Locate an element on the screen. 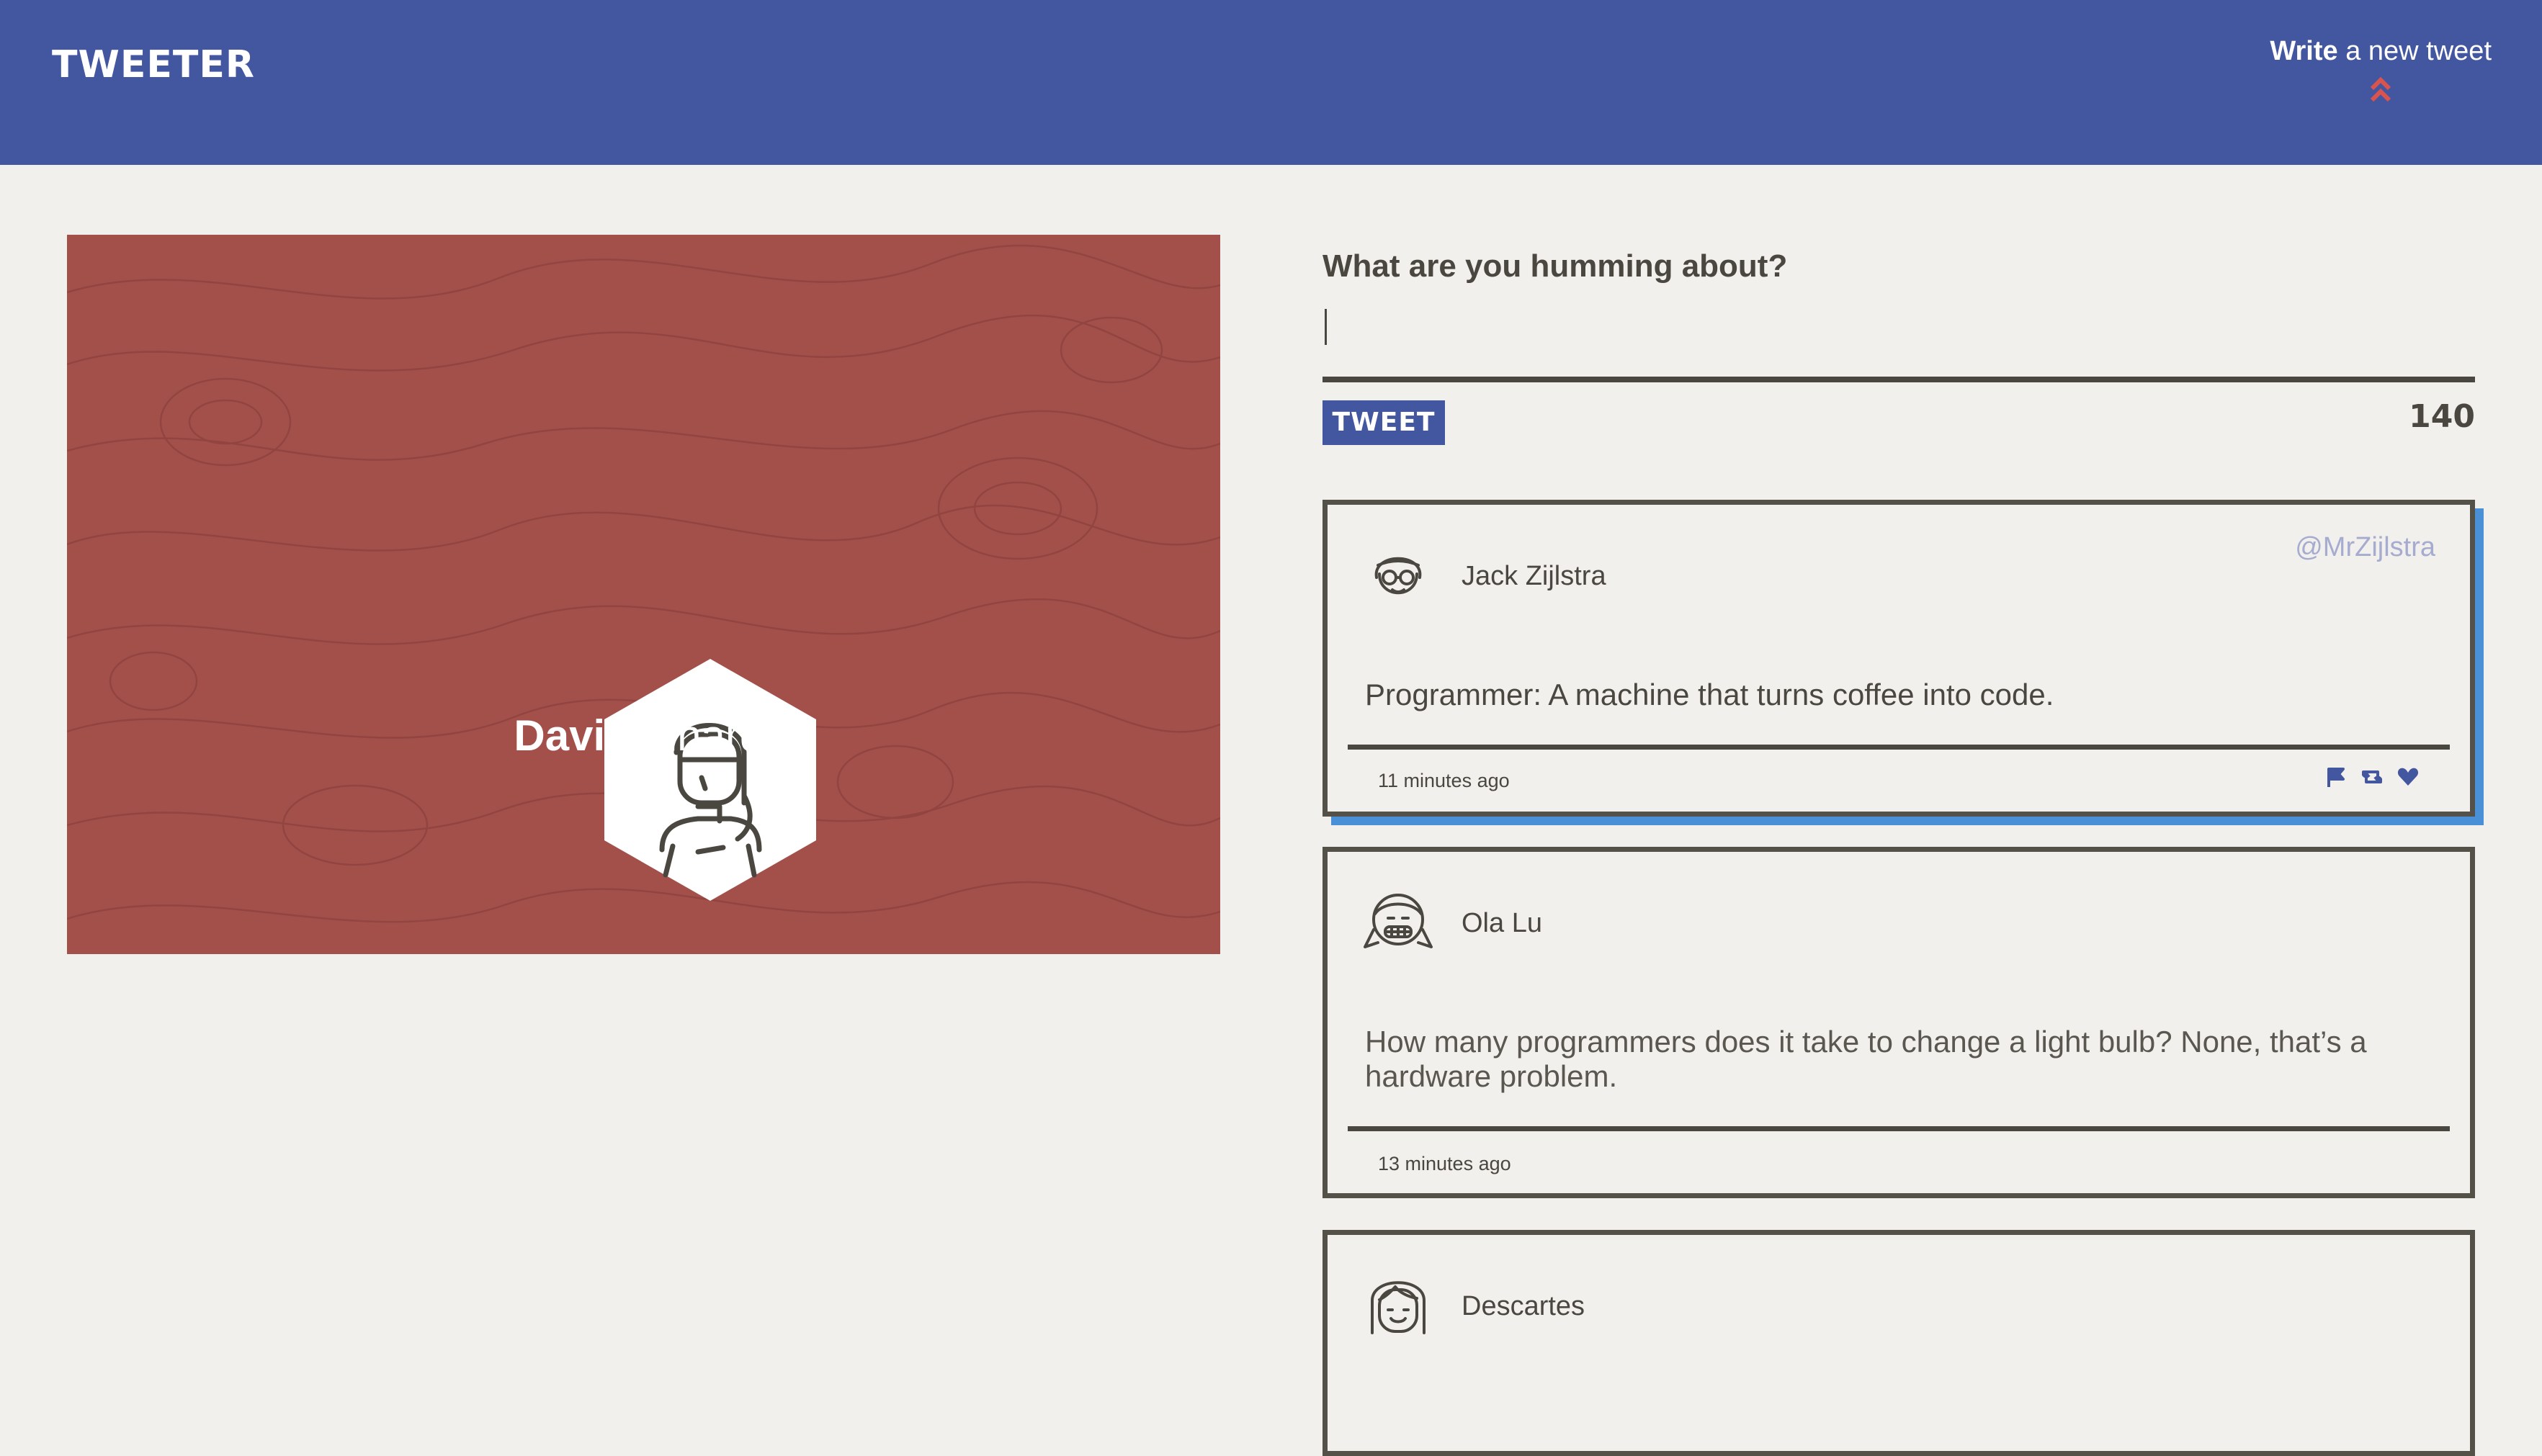  profile-first-name: David is located at coordinates (573, 735).